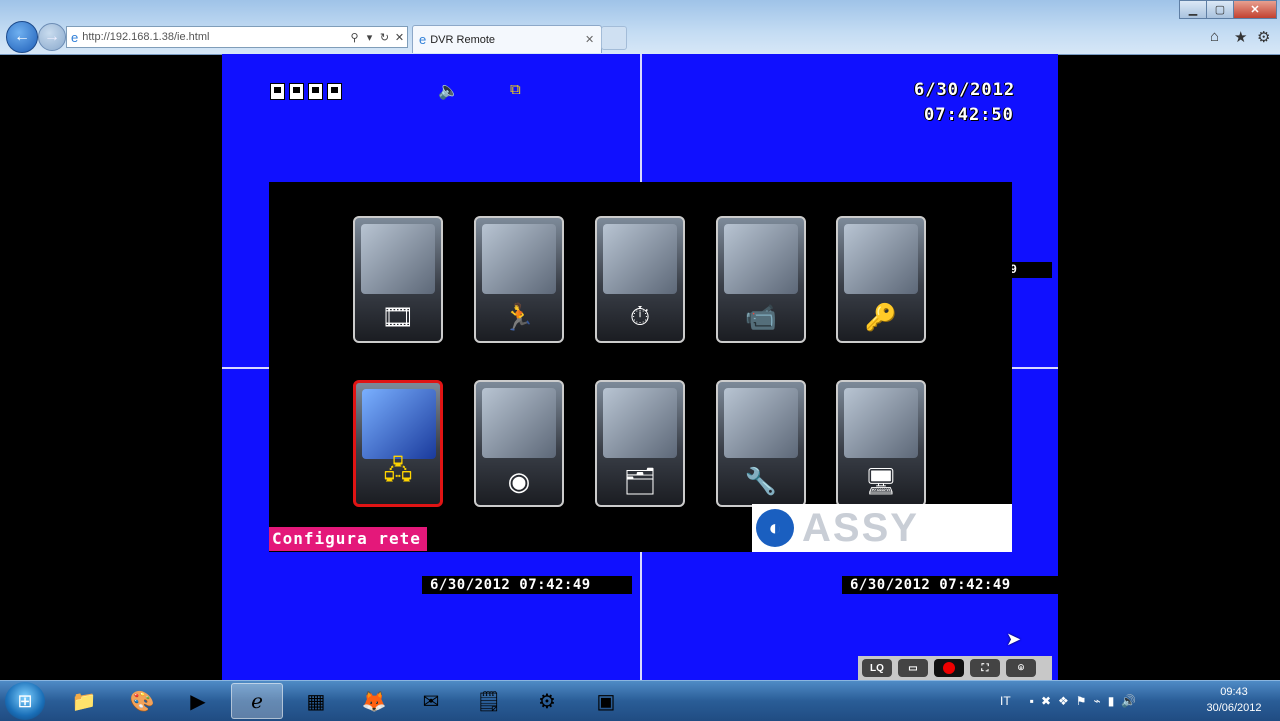  I want to click on system-tray: IT ▪ ✖ ❖ ⚑ ⌁ ▮ 🔊, so click(1068, 701).